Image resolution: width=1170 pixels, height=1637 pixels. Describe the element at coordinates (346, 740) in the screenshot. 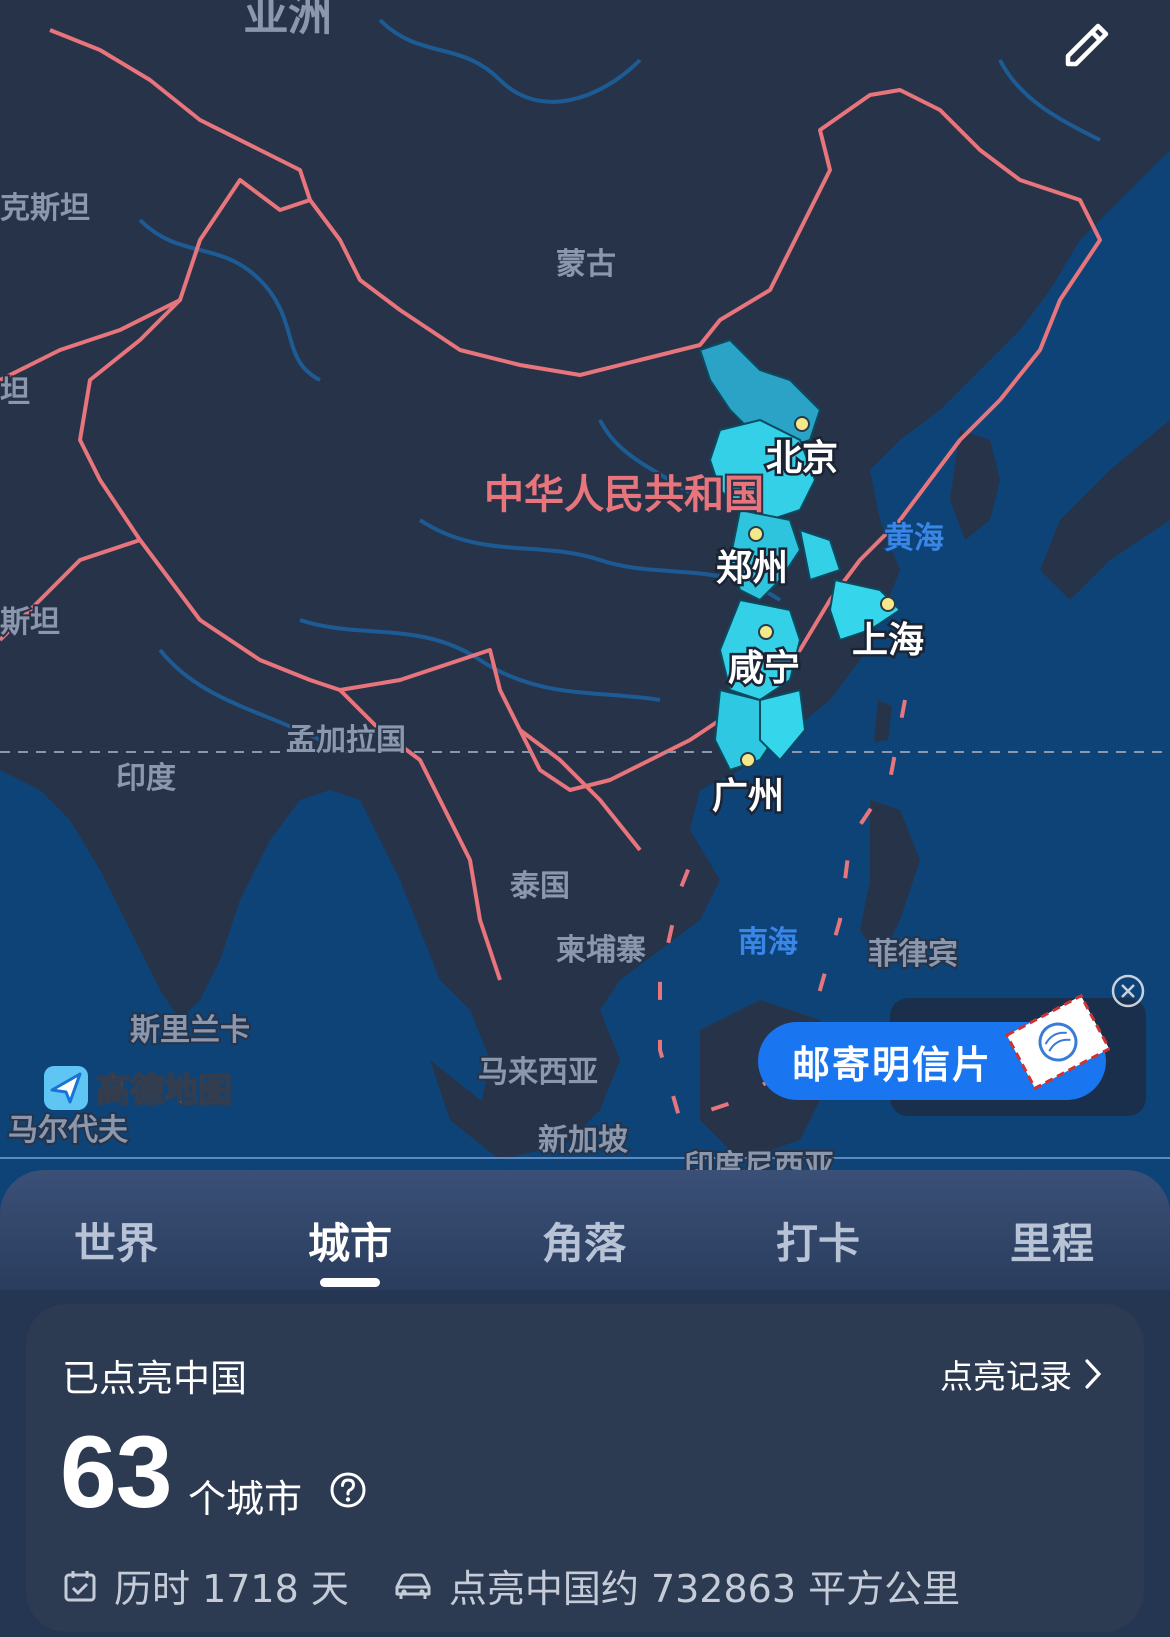

I see `label-bangladesh: 孟加拉国` at that location.